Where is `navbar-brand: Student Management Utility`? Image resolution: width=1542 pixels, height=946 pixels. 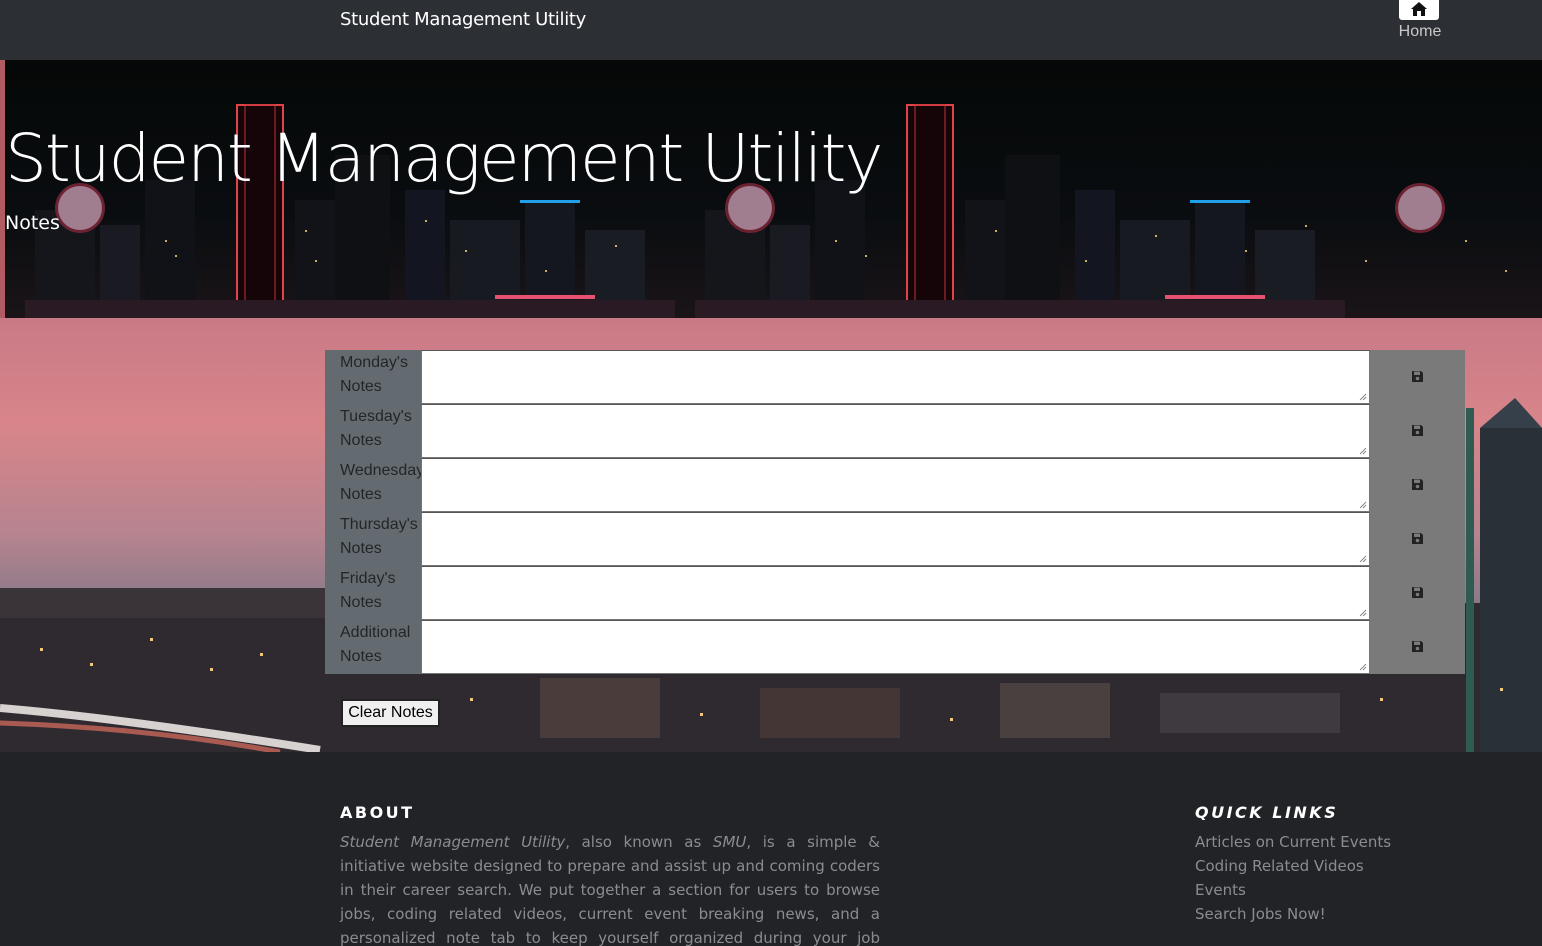
navbar-brand: Student Management Utility is located at coordinates (463, 19).